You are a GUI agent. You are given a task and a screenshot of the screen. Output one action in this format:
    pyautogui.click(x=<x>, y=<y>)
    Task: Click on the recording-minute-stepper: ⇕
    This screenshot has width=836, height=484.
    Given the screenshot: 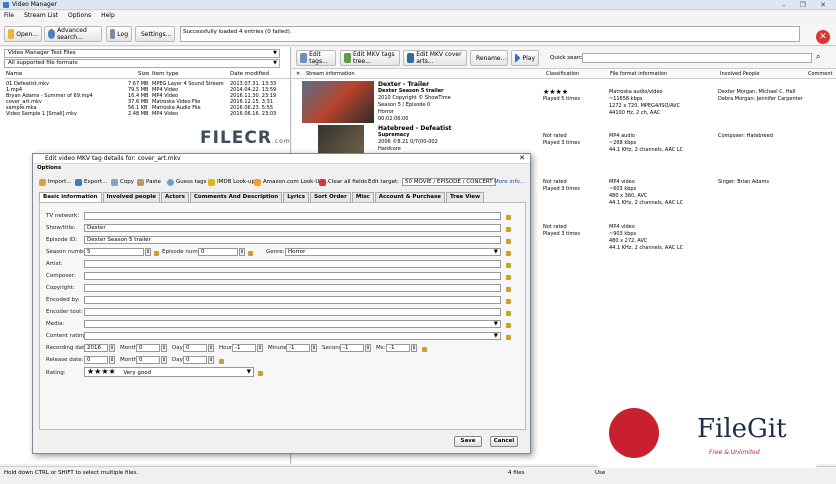 What is the action you would take?
    pyautogui.click(x=314, y=348)
    